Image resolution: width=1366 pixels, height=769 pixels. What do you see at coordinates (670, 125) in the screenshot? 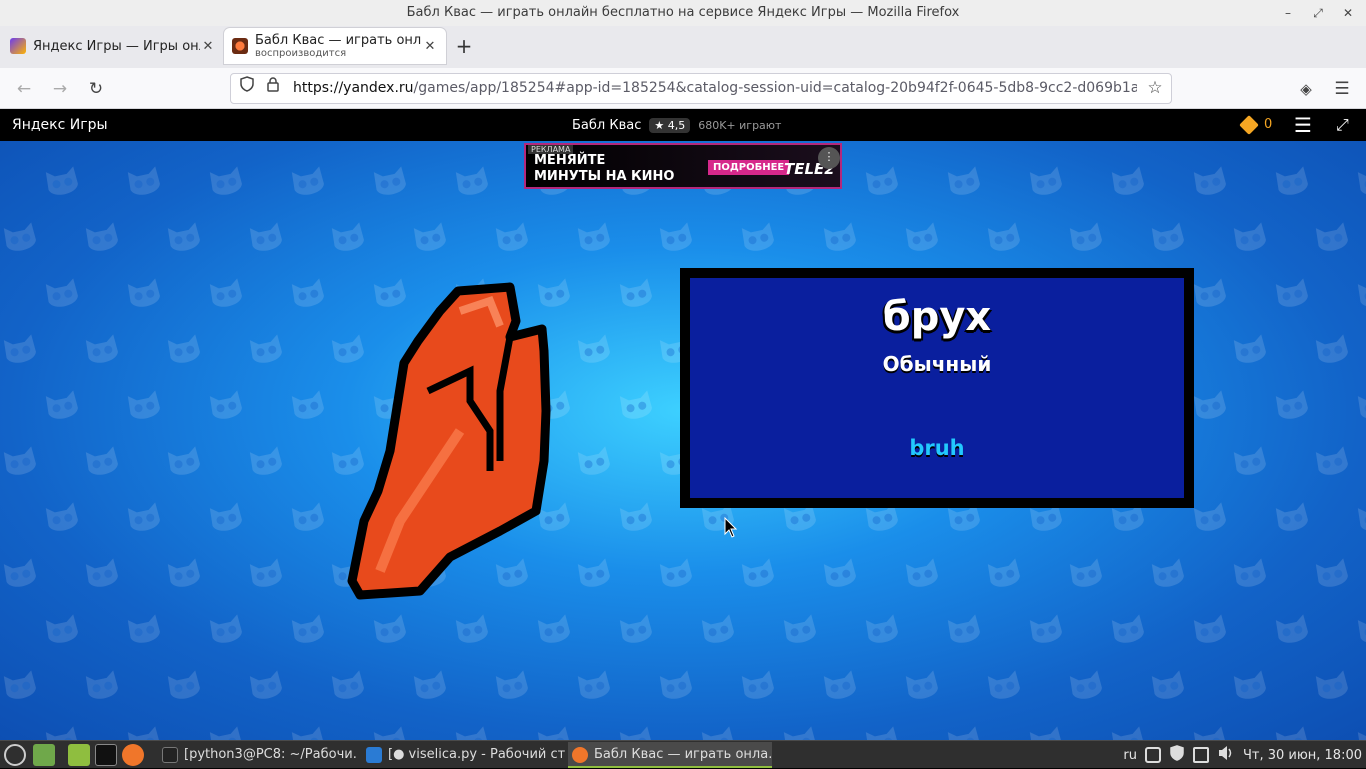
I see `rating-badge: ★ 4,5` at bounding box center [670, 125].